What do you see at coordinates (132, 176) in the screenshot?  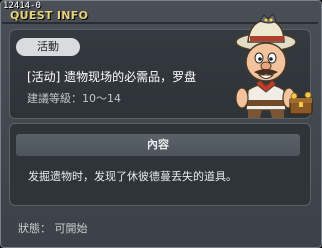 I see `description-text: 发掘遗物时，发现了休彼德蔓丢失的道具。` at bounding box center [132, 176].